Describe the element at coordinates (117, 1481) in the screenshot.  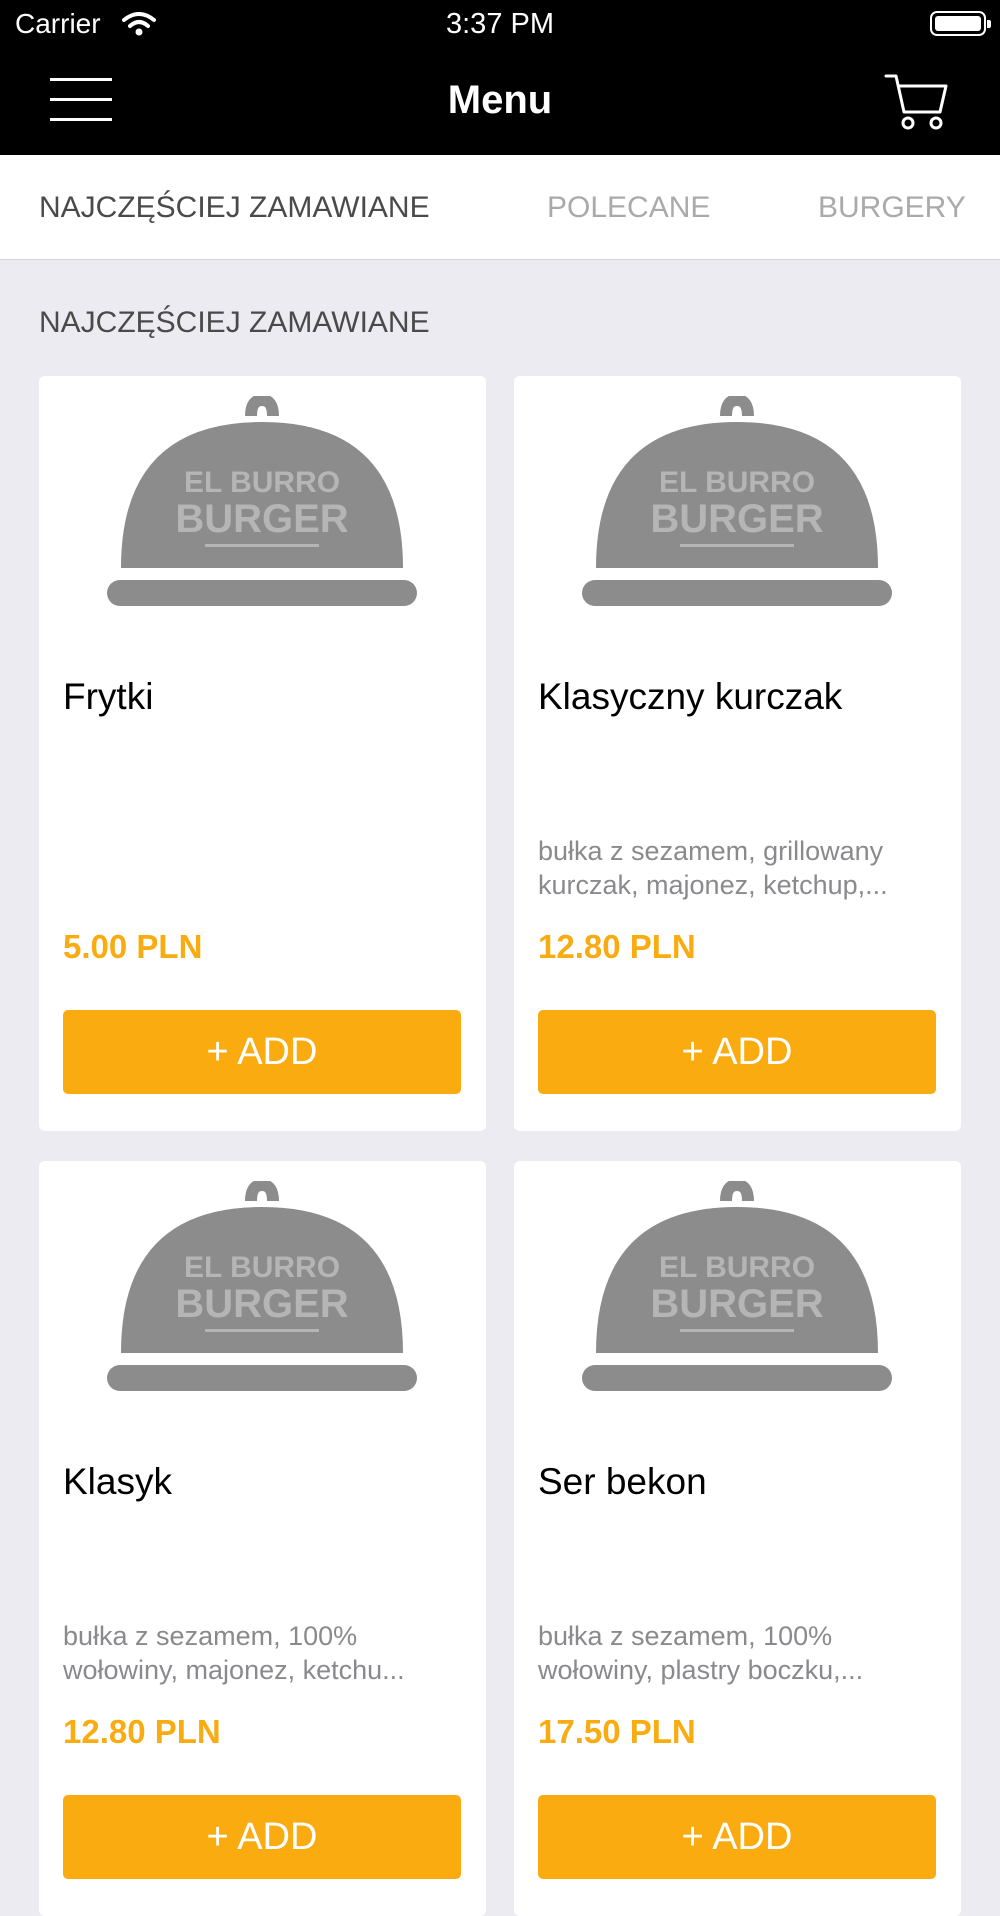
I see `product-name: Klasyk` at that location.